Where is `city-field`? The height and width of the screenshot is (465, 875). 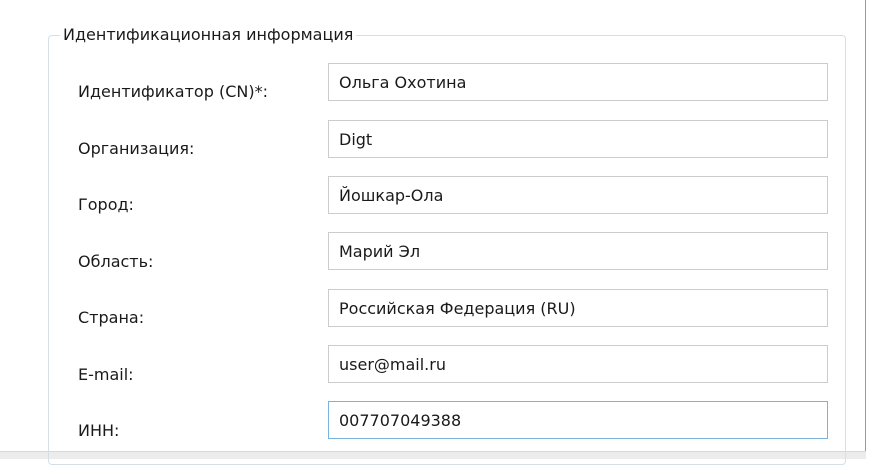 city-field is located at coordinates (578, 195).